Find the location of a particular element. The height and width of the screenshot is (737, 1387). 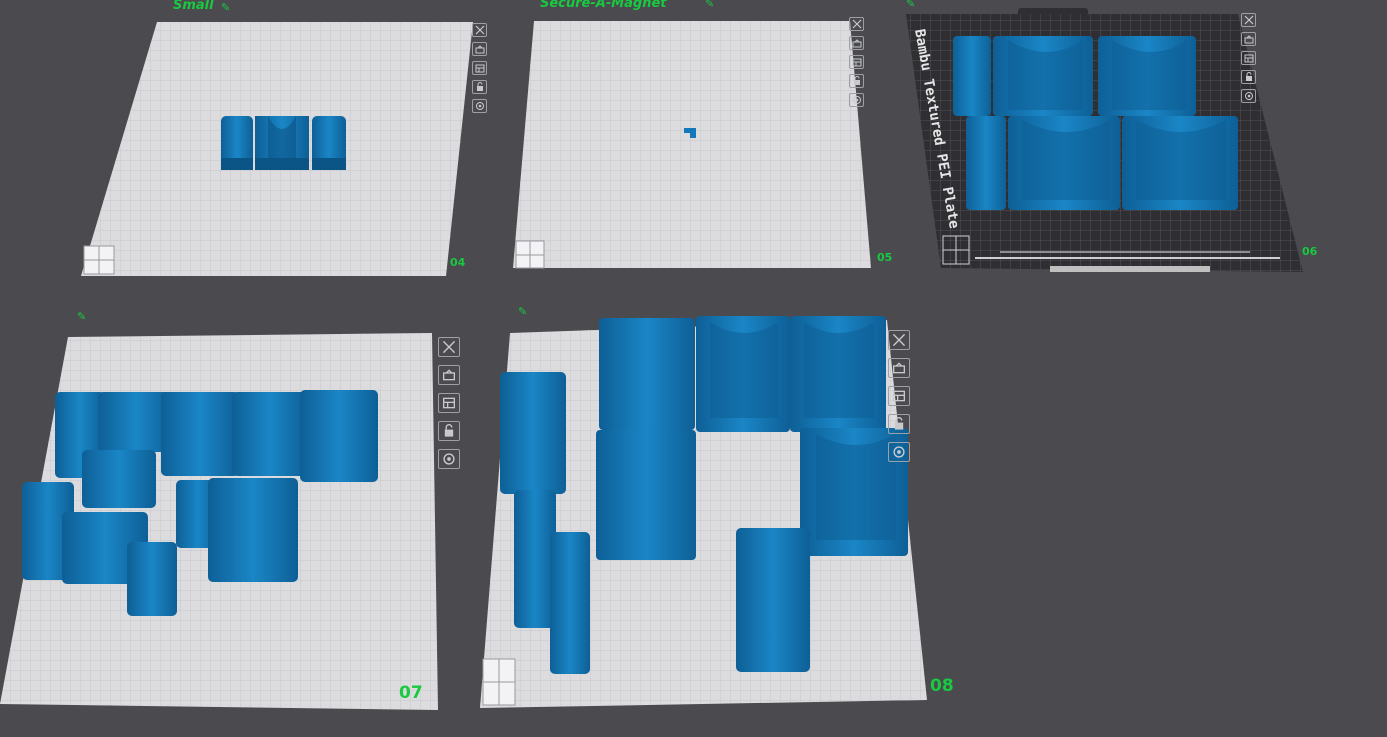

plate-05-corner-mark is located at coordinates (530, 254).